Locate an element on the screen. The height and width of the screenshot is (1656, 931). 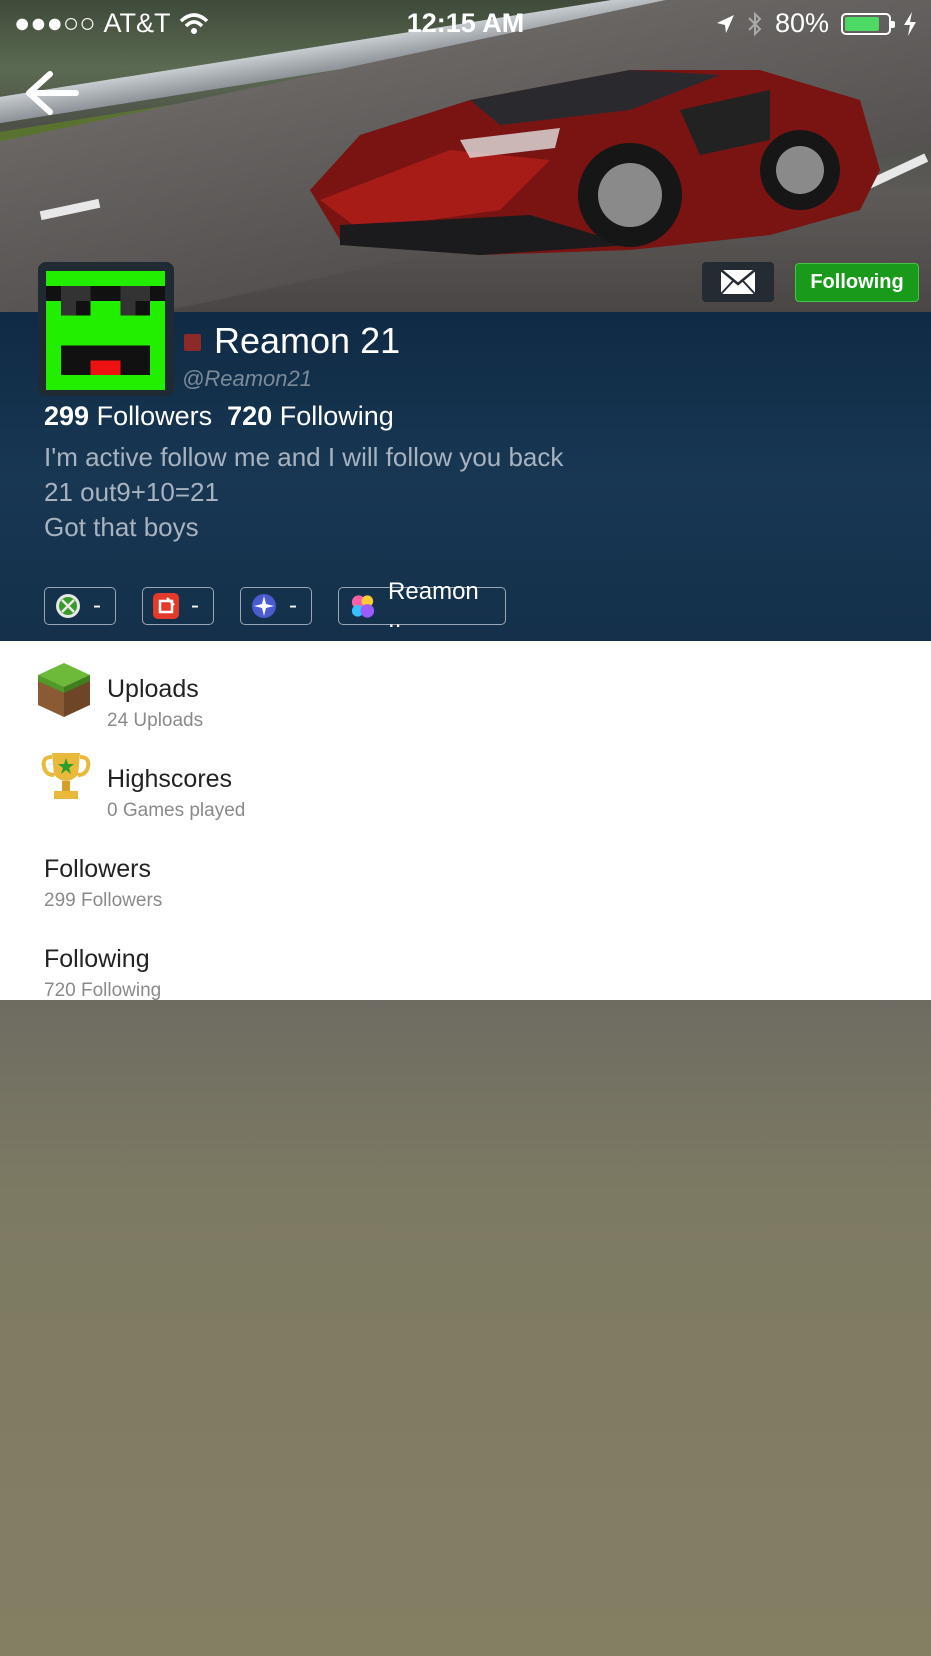
location-arrow-icon is located at coordinates (725, 23).